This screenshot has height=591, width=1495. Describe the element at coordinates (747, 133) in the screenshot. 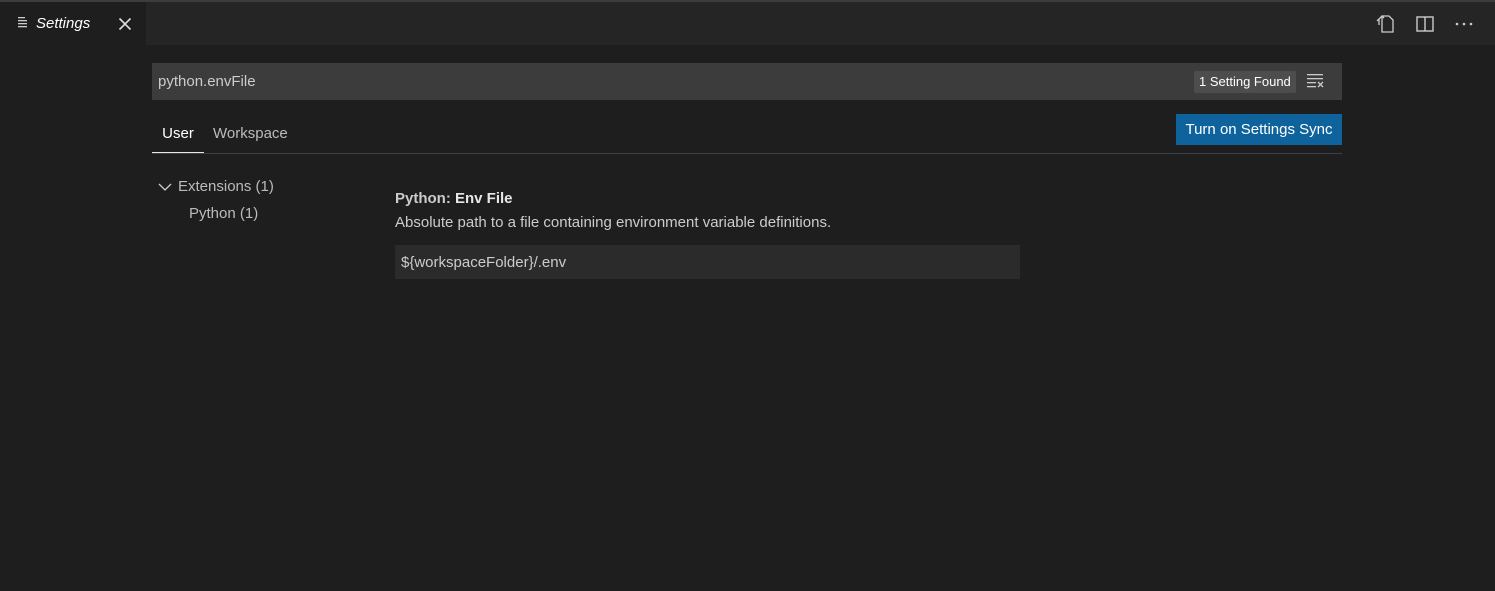

I see `settings-scope-tabs: User Workspace` at that location.